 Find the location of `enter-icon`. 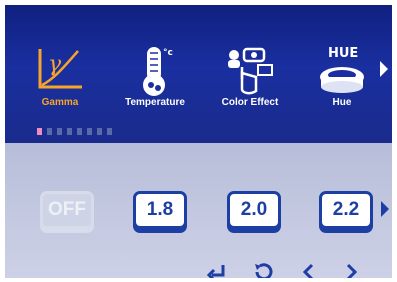

enter-icon is located at coordinates (217, 269).